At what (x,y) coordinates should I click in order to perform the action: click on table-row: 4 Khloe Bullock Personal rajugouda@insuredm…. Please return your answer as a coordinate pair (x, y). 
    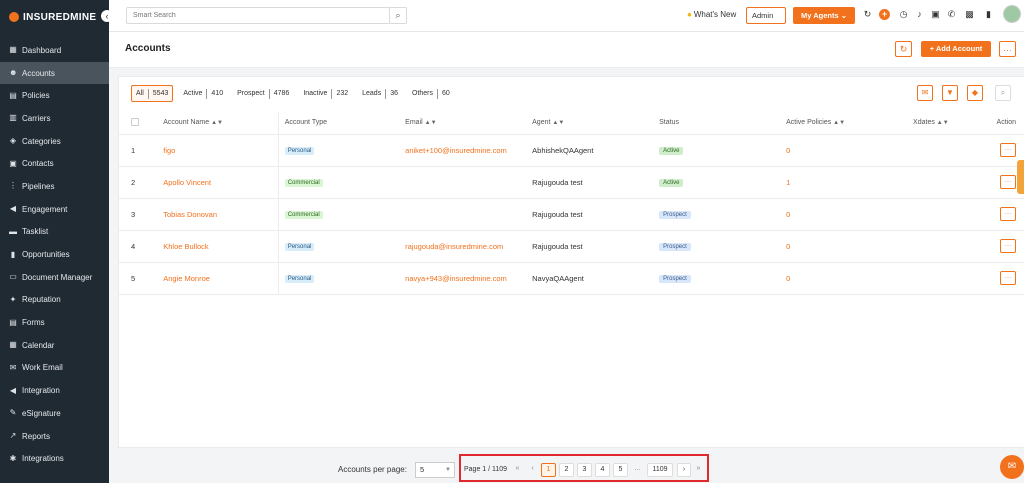
    Looking at the image, I should click on (571, 246).